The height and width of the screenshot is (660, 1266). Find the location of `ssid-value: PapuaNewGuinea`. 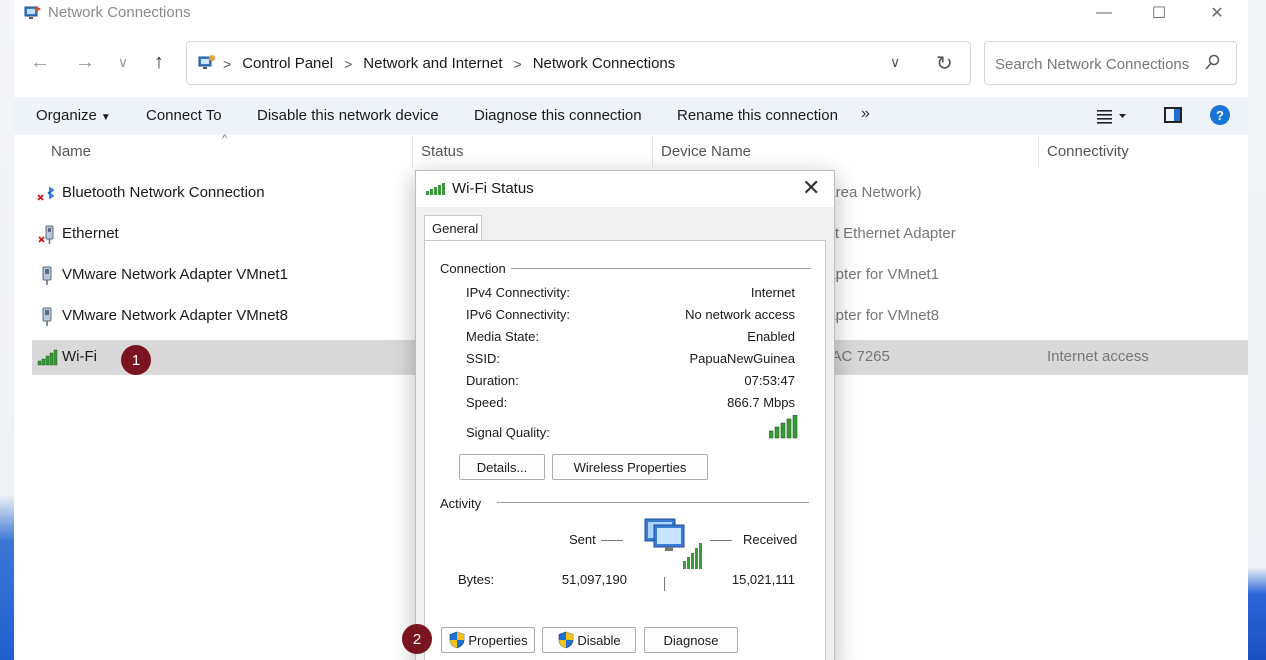

ssid-value: PapuaNewGuinea is located at coordinates (742, 358).